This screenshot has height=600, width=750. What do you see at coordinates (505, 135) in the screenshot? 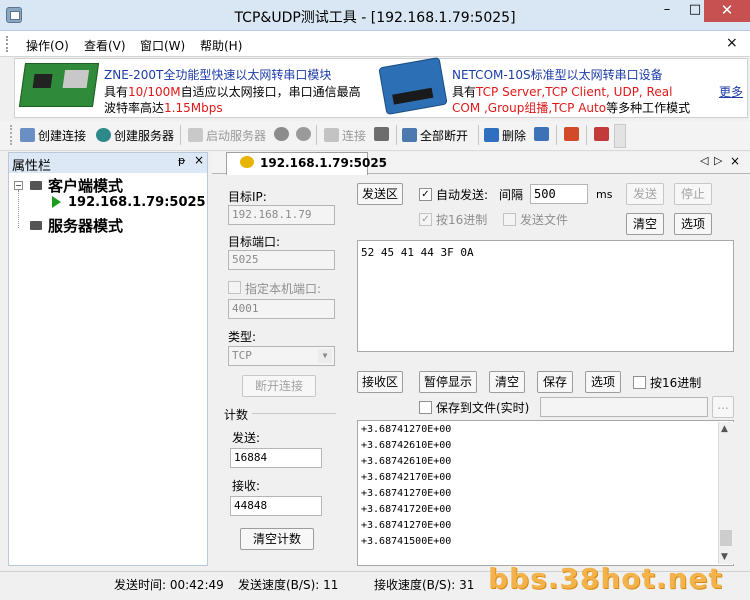
I see `delete-button: 删除` at bounding box center [505, 135].